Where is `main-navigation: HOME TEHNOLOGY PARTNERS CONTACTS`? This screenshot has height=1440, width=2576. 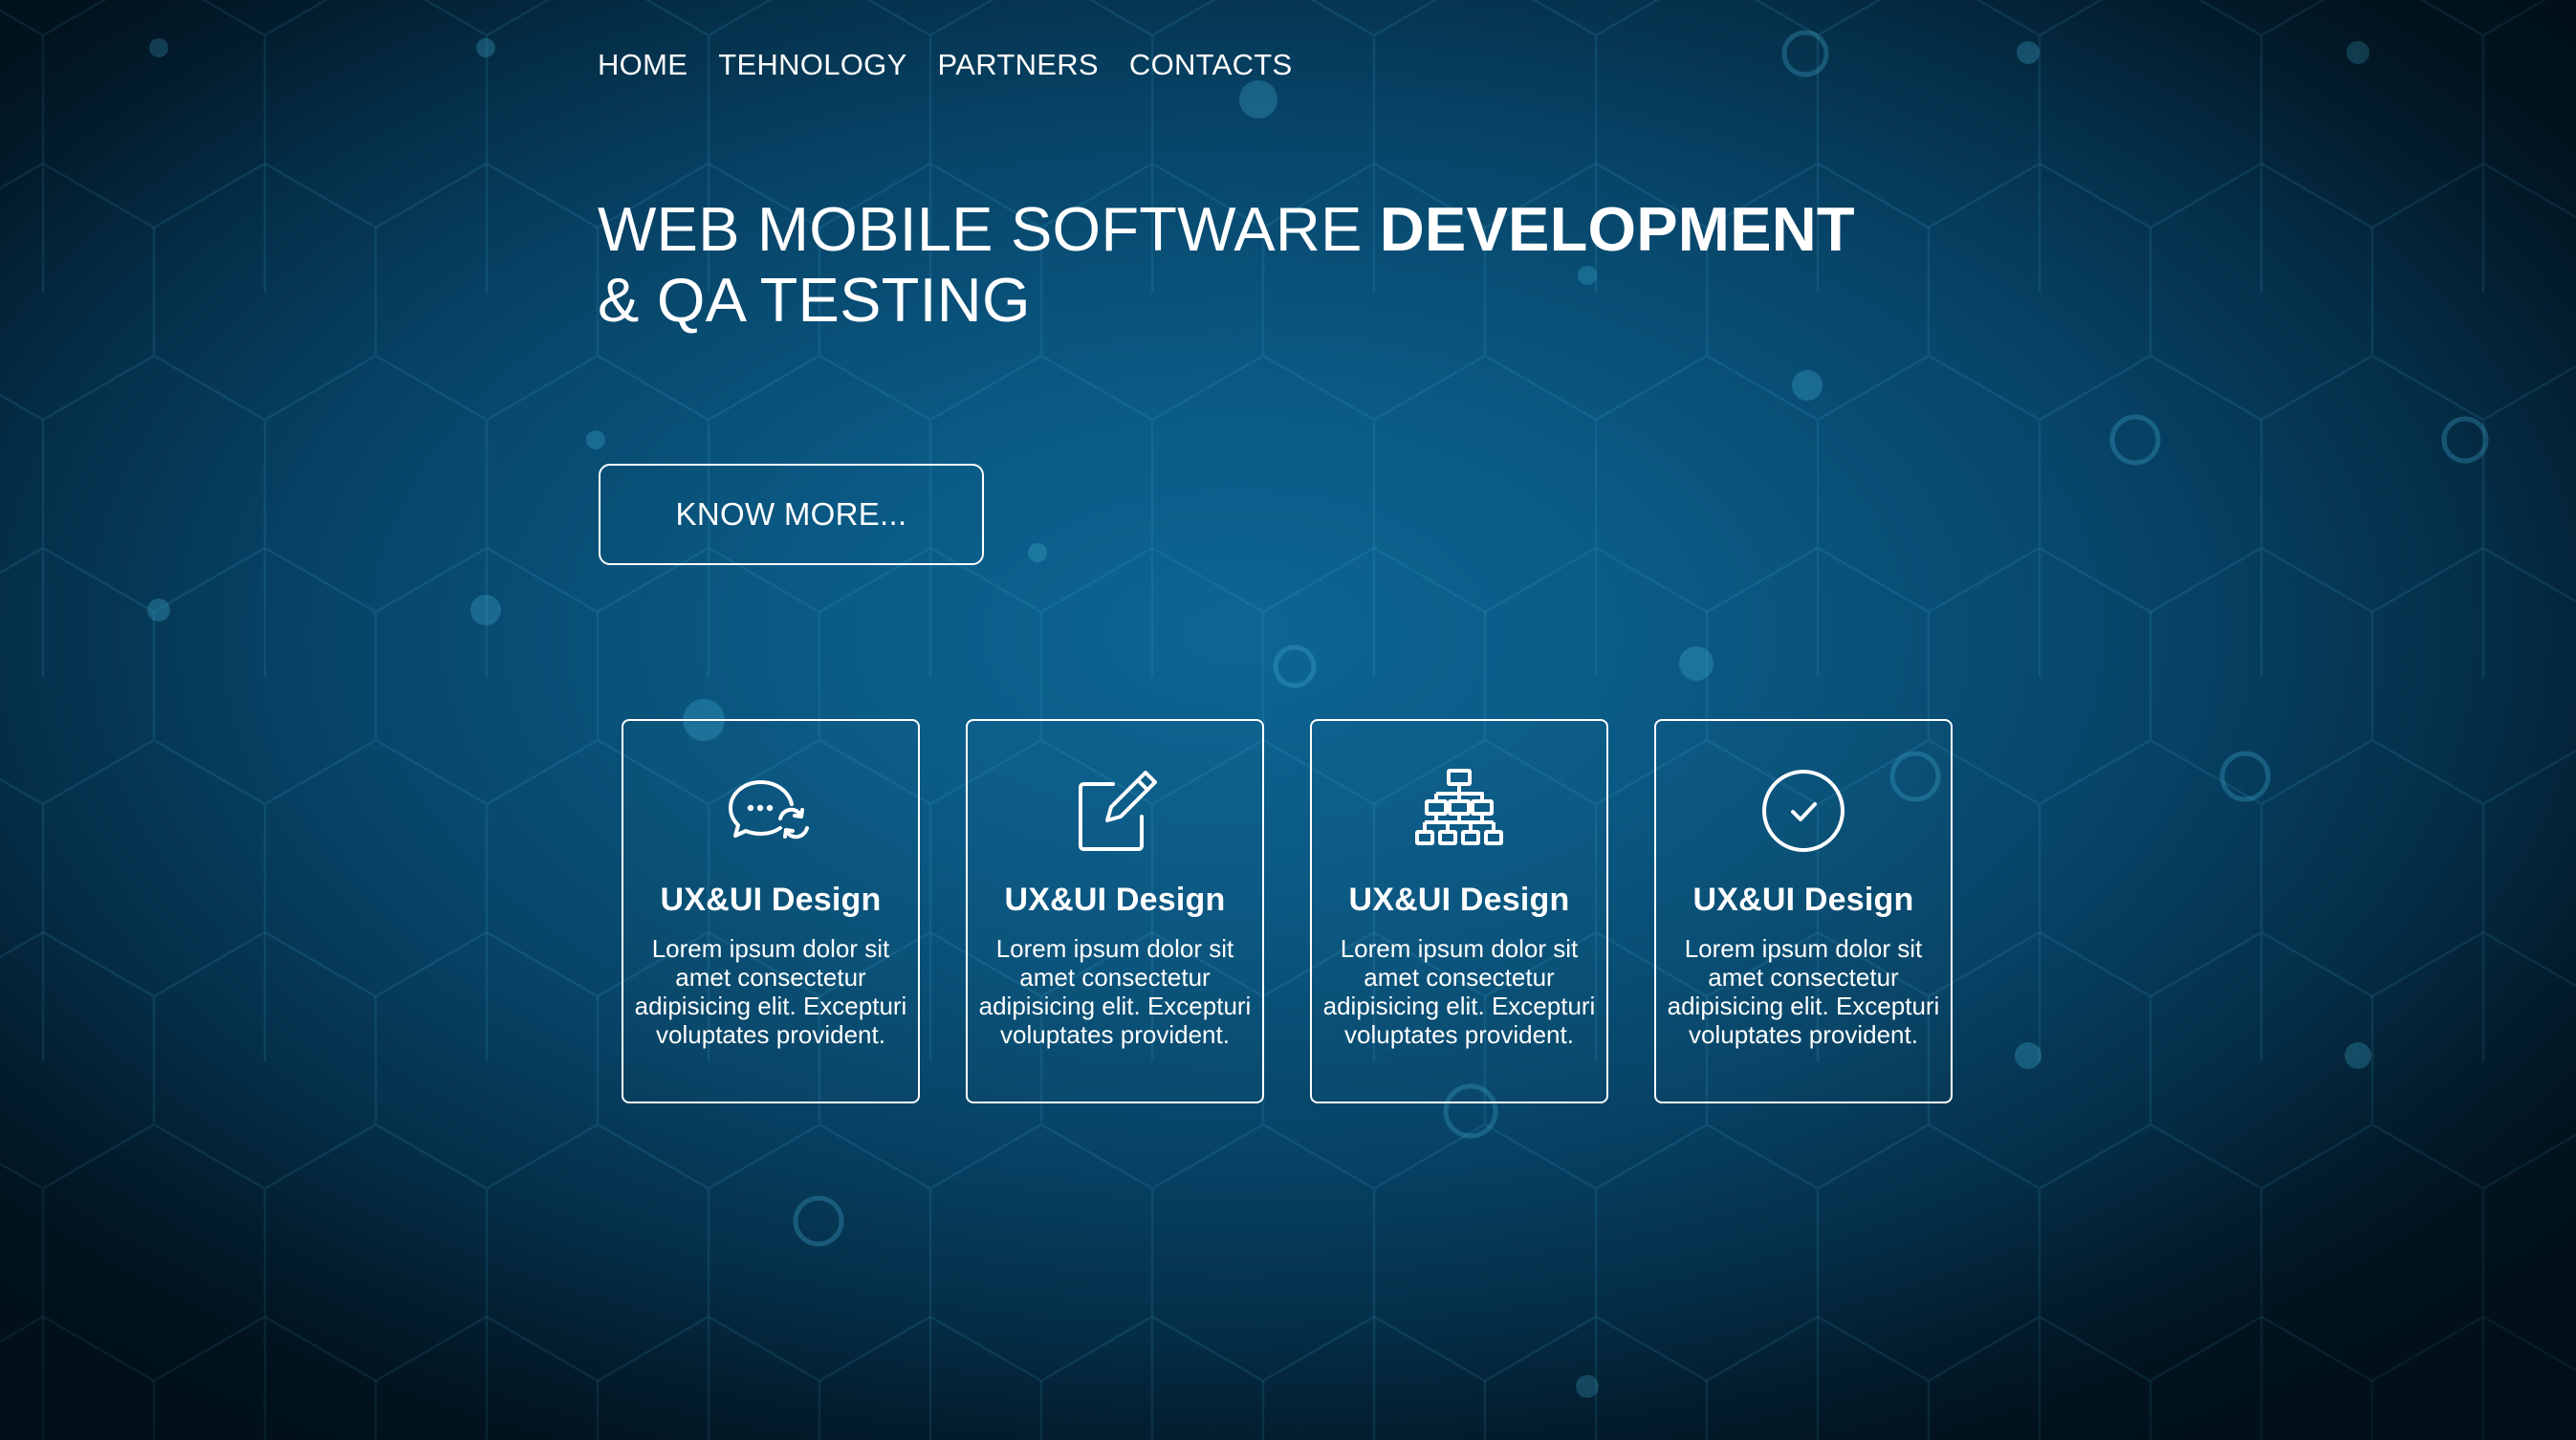
main-navigation: HOME TEHNOLOGY PARTNERS CONTACTS is located at coordinates (945, 65).